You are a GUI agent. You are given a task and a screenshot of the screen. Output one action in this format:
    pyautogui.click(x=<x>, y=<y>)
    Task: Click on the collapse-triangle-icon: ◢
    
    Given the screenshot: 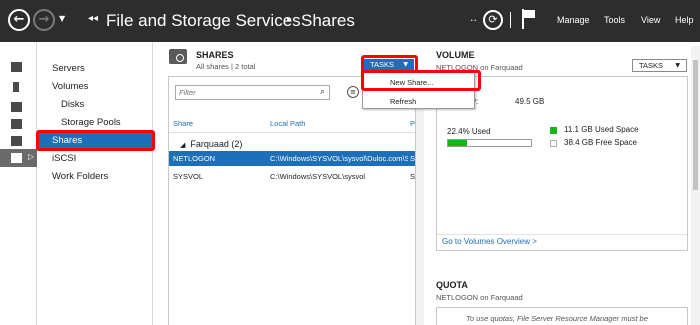 What is the action you would take?
    pyautogui.click(x=182, y=145)
    